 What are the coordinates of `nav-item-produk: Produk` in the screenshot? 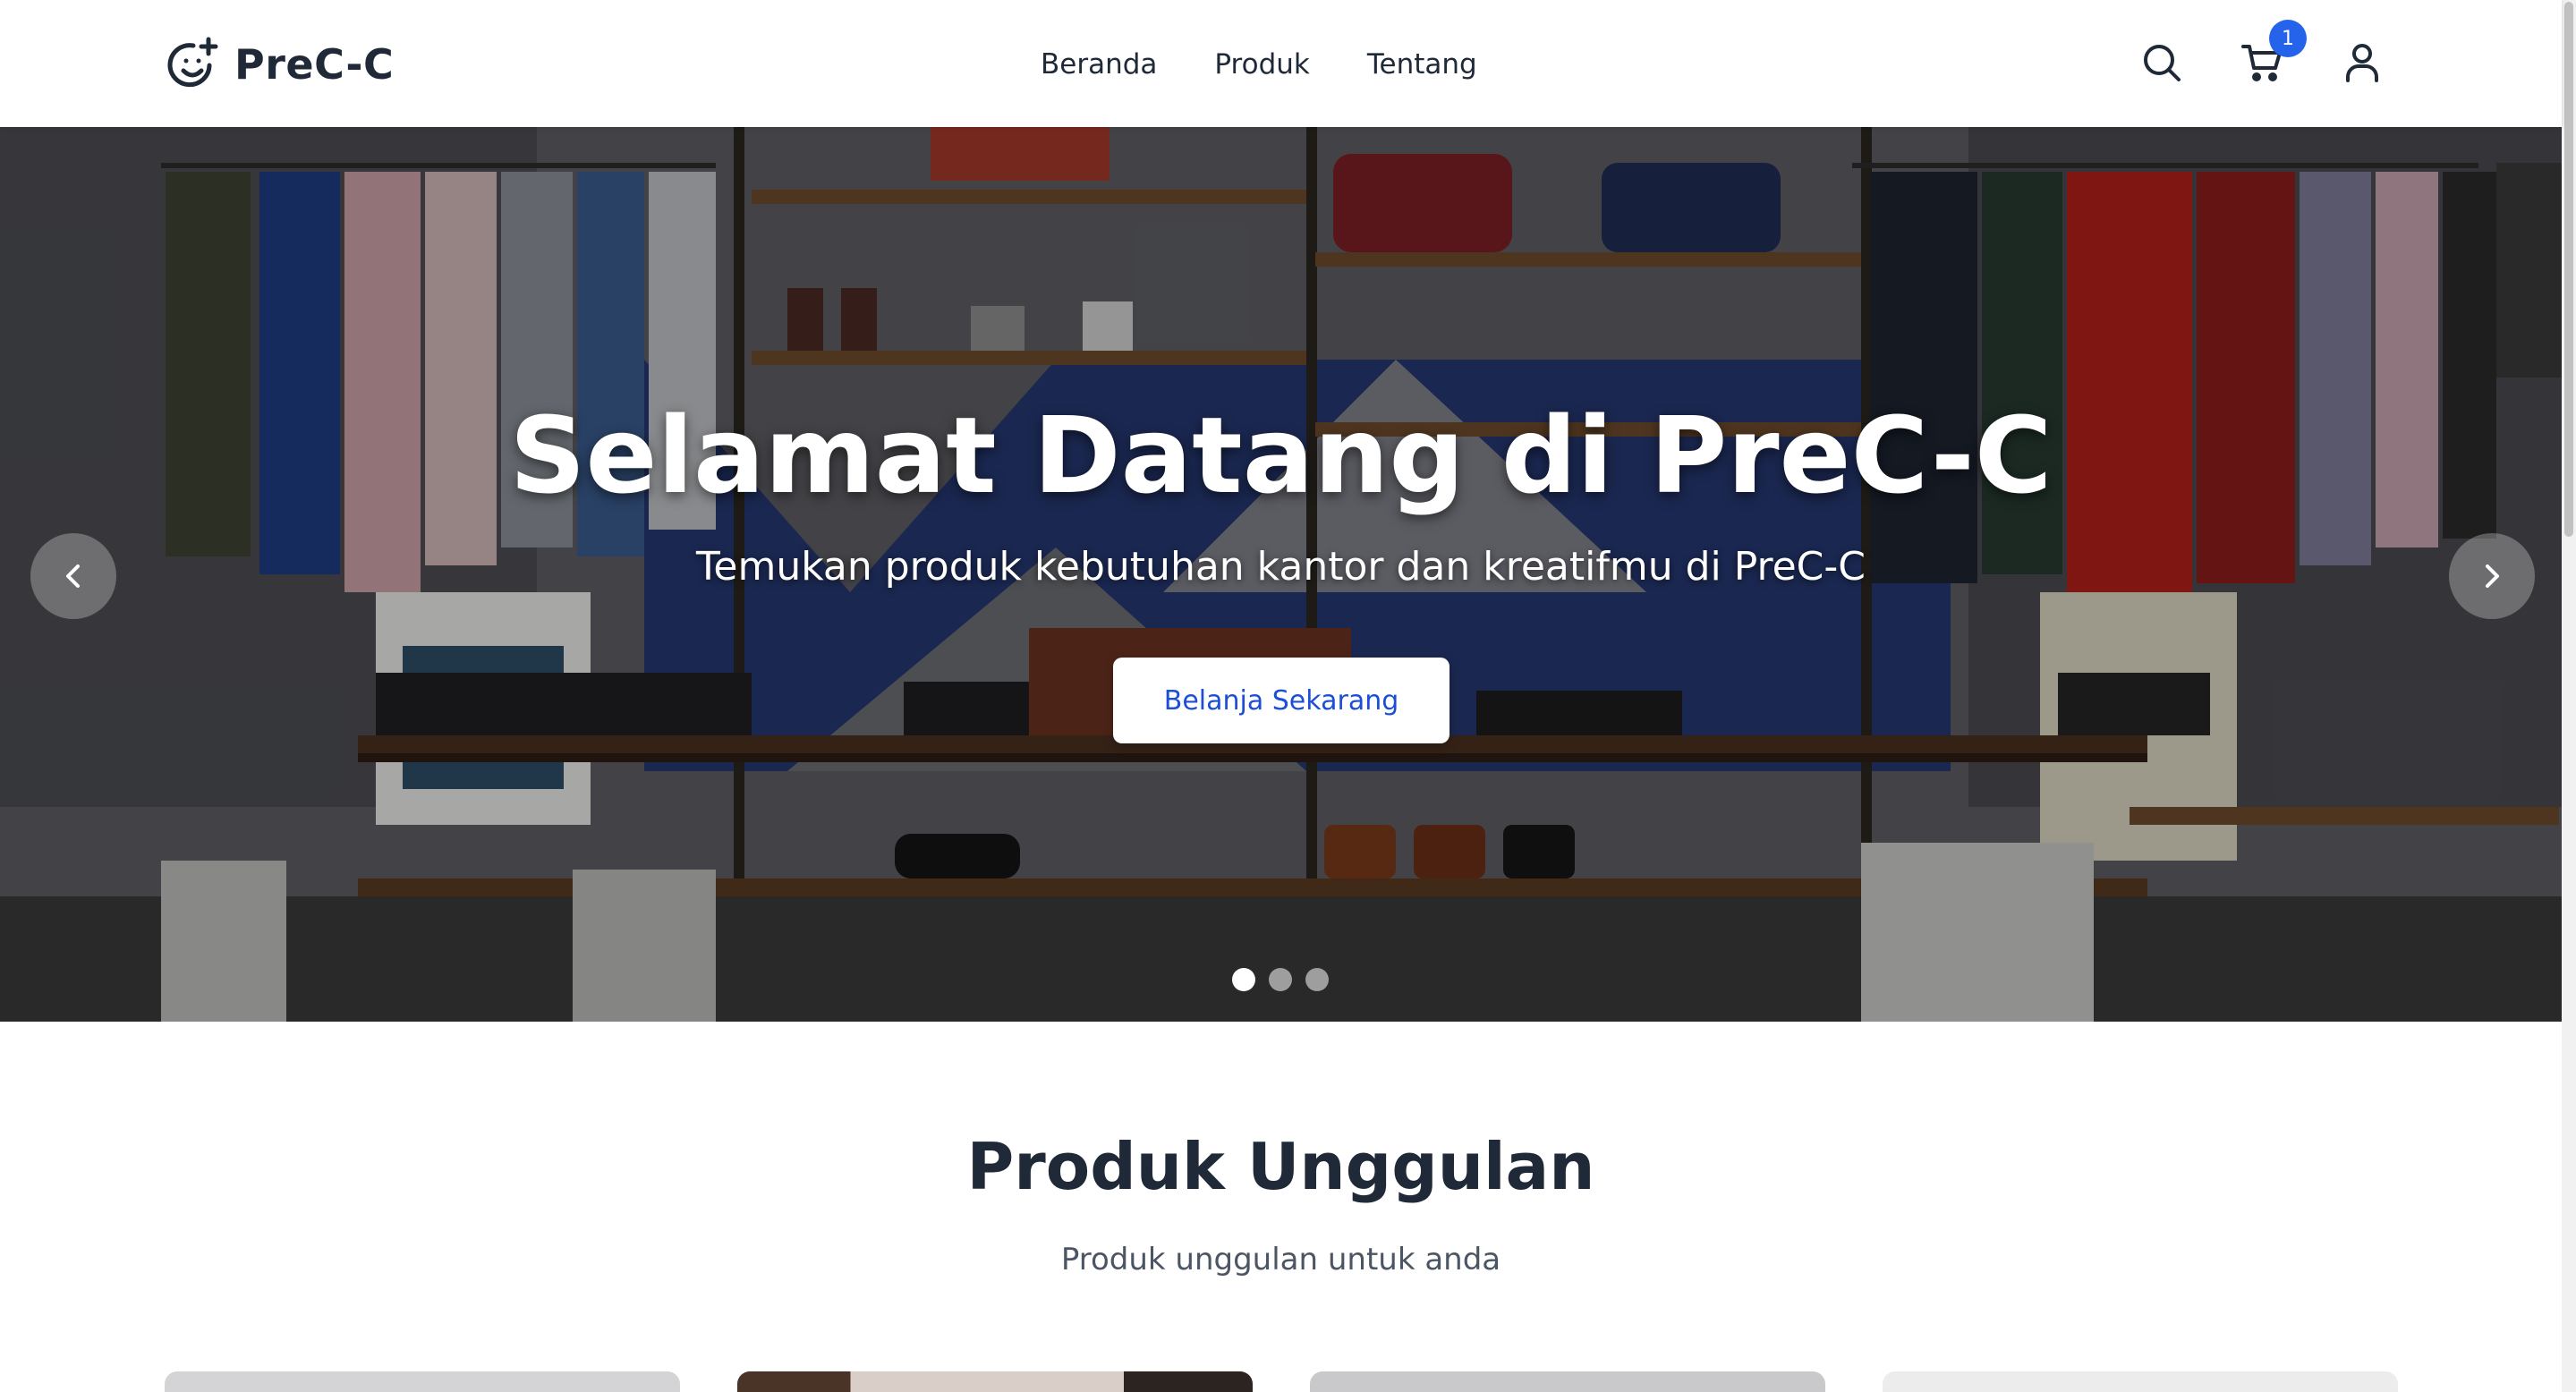 It's located at (1261, 64).